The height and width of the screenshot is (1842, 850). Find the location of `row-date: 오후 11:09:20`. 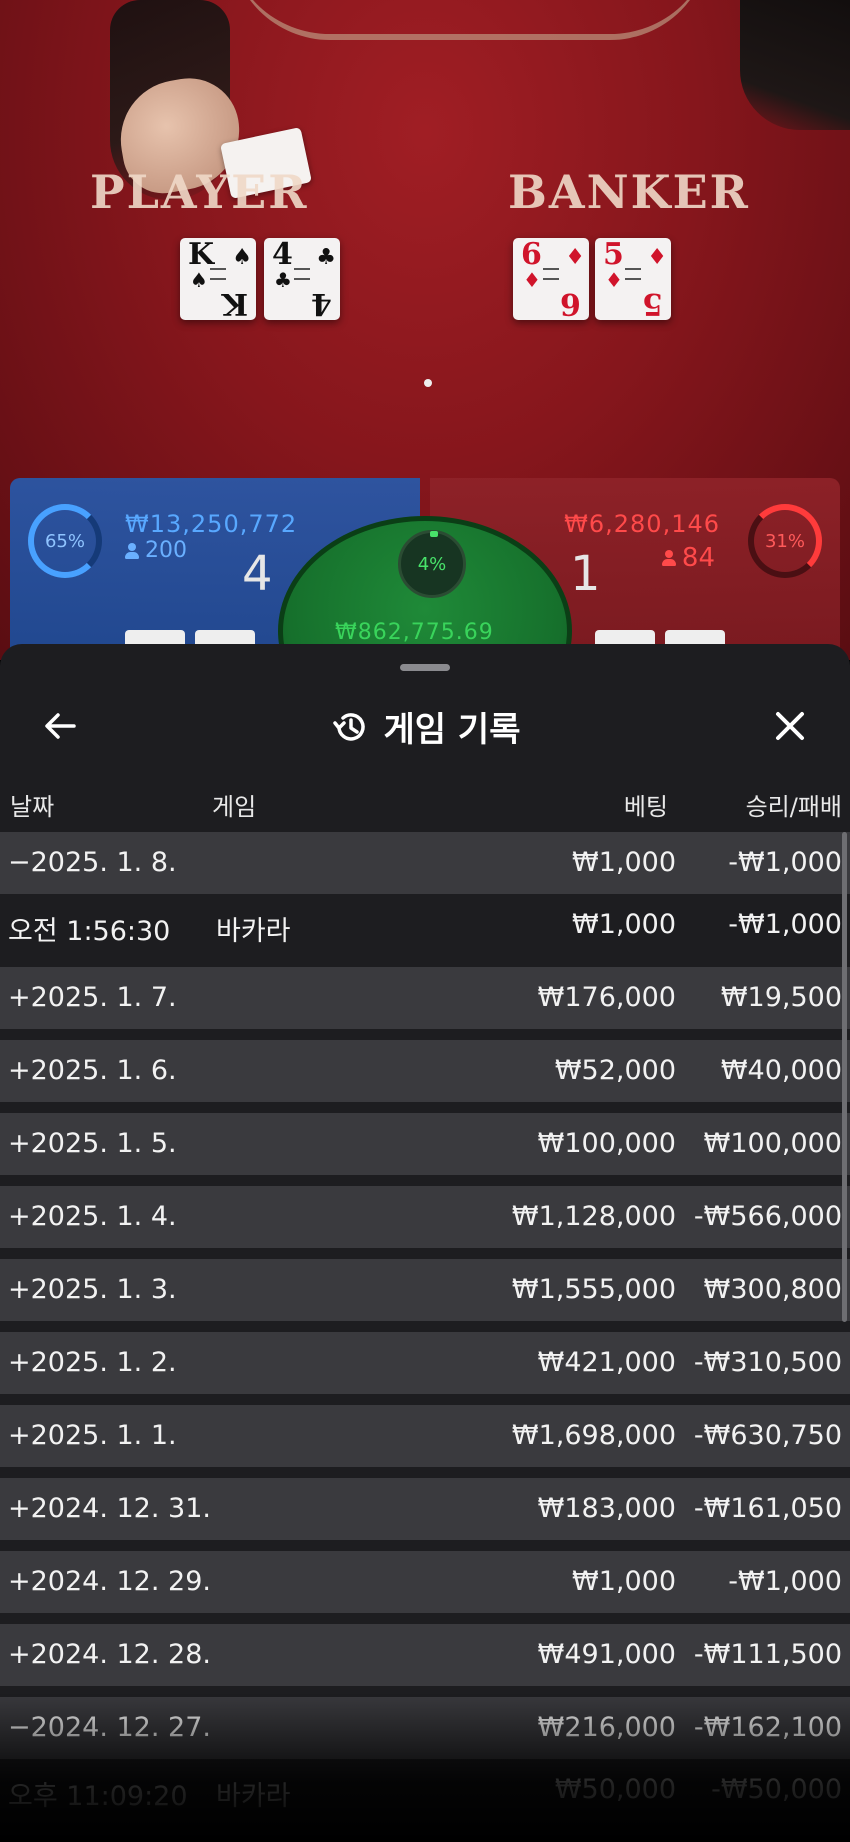

row-date: 오후 11:09:20 is located at coordinates (98, 1796).